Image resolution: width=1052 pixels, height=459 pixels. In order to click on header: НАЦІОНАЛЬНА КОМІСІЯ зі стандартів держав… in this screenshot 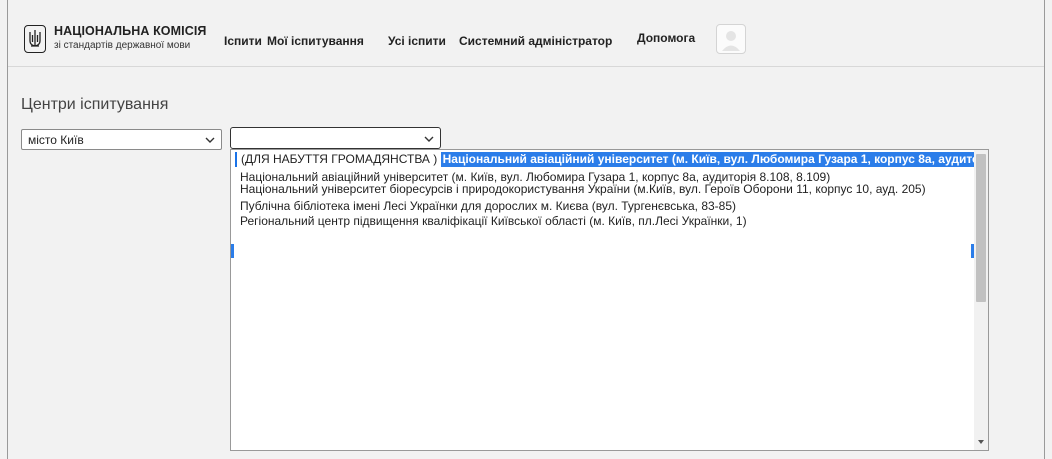, I will do `click(526, 33)`.